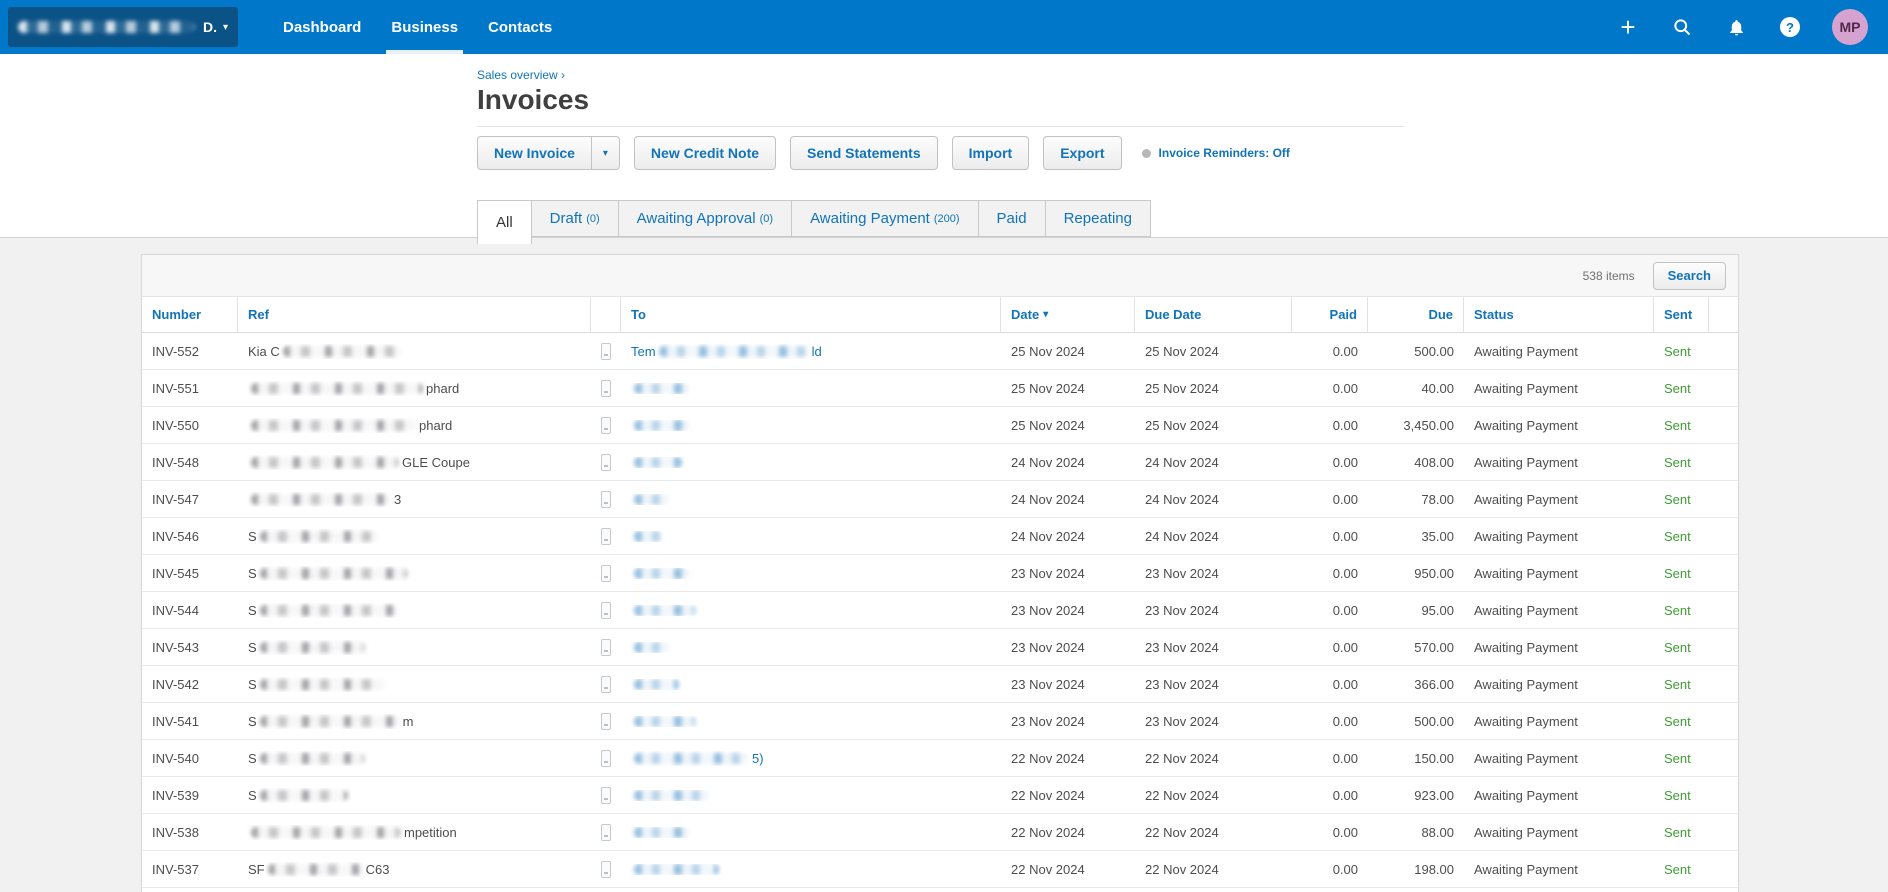 Image resolution: width=1888 pixels, height=892 pixels. Describe the element at coordinates (190, 573) in the screenshot. I see `invoice-number-cell: INV-545` at that location.